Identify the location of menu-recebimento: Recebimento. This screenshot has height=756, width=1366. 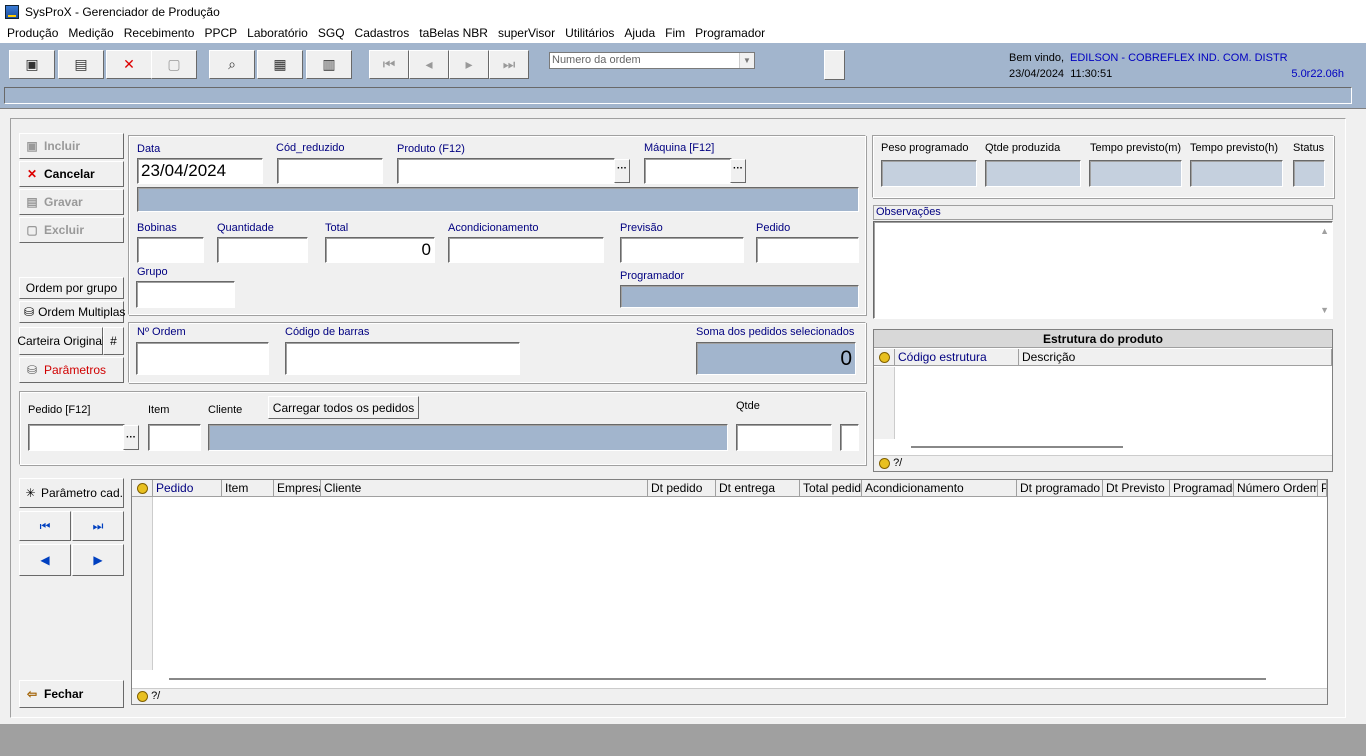
(160, 33).